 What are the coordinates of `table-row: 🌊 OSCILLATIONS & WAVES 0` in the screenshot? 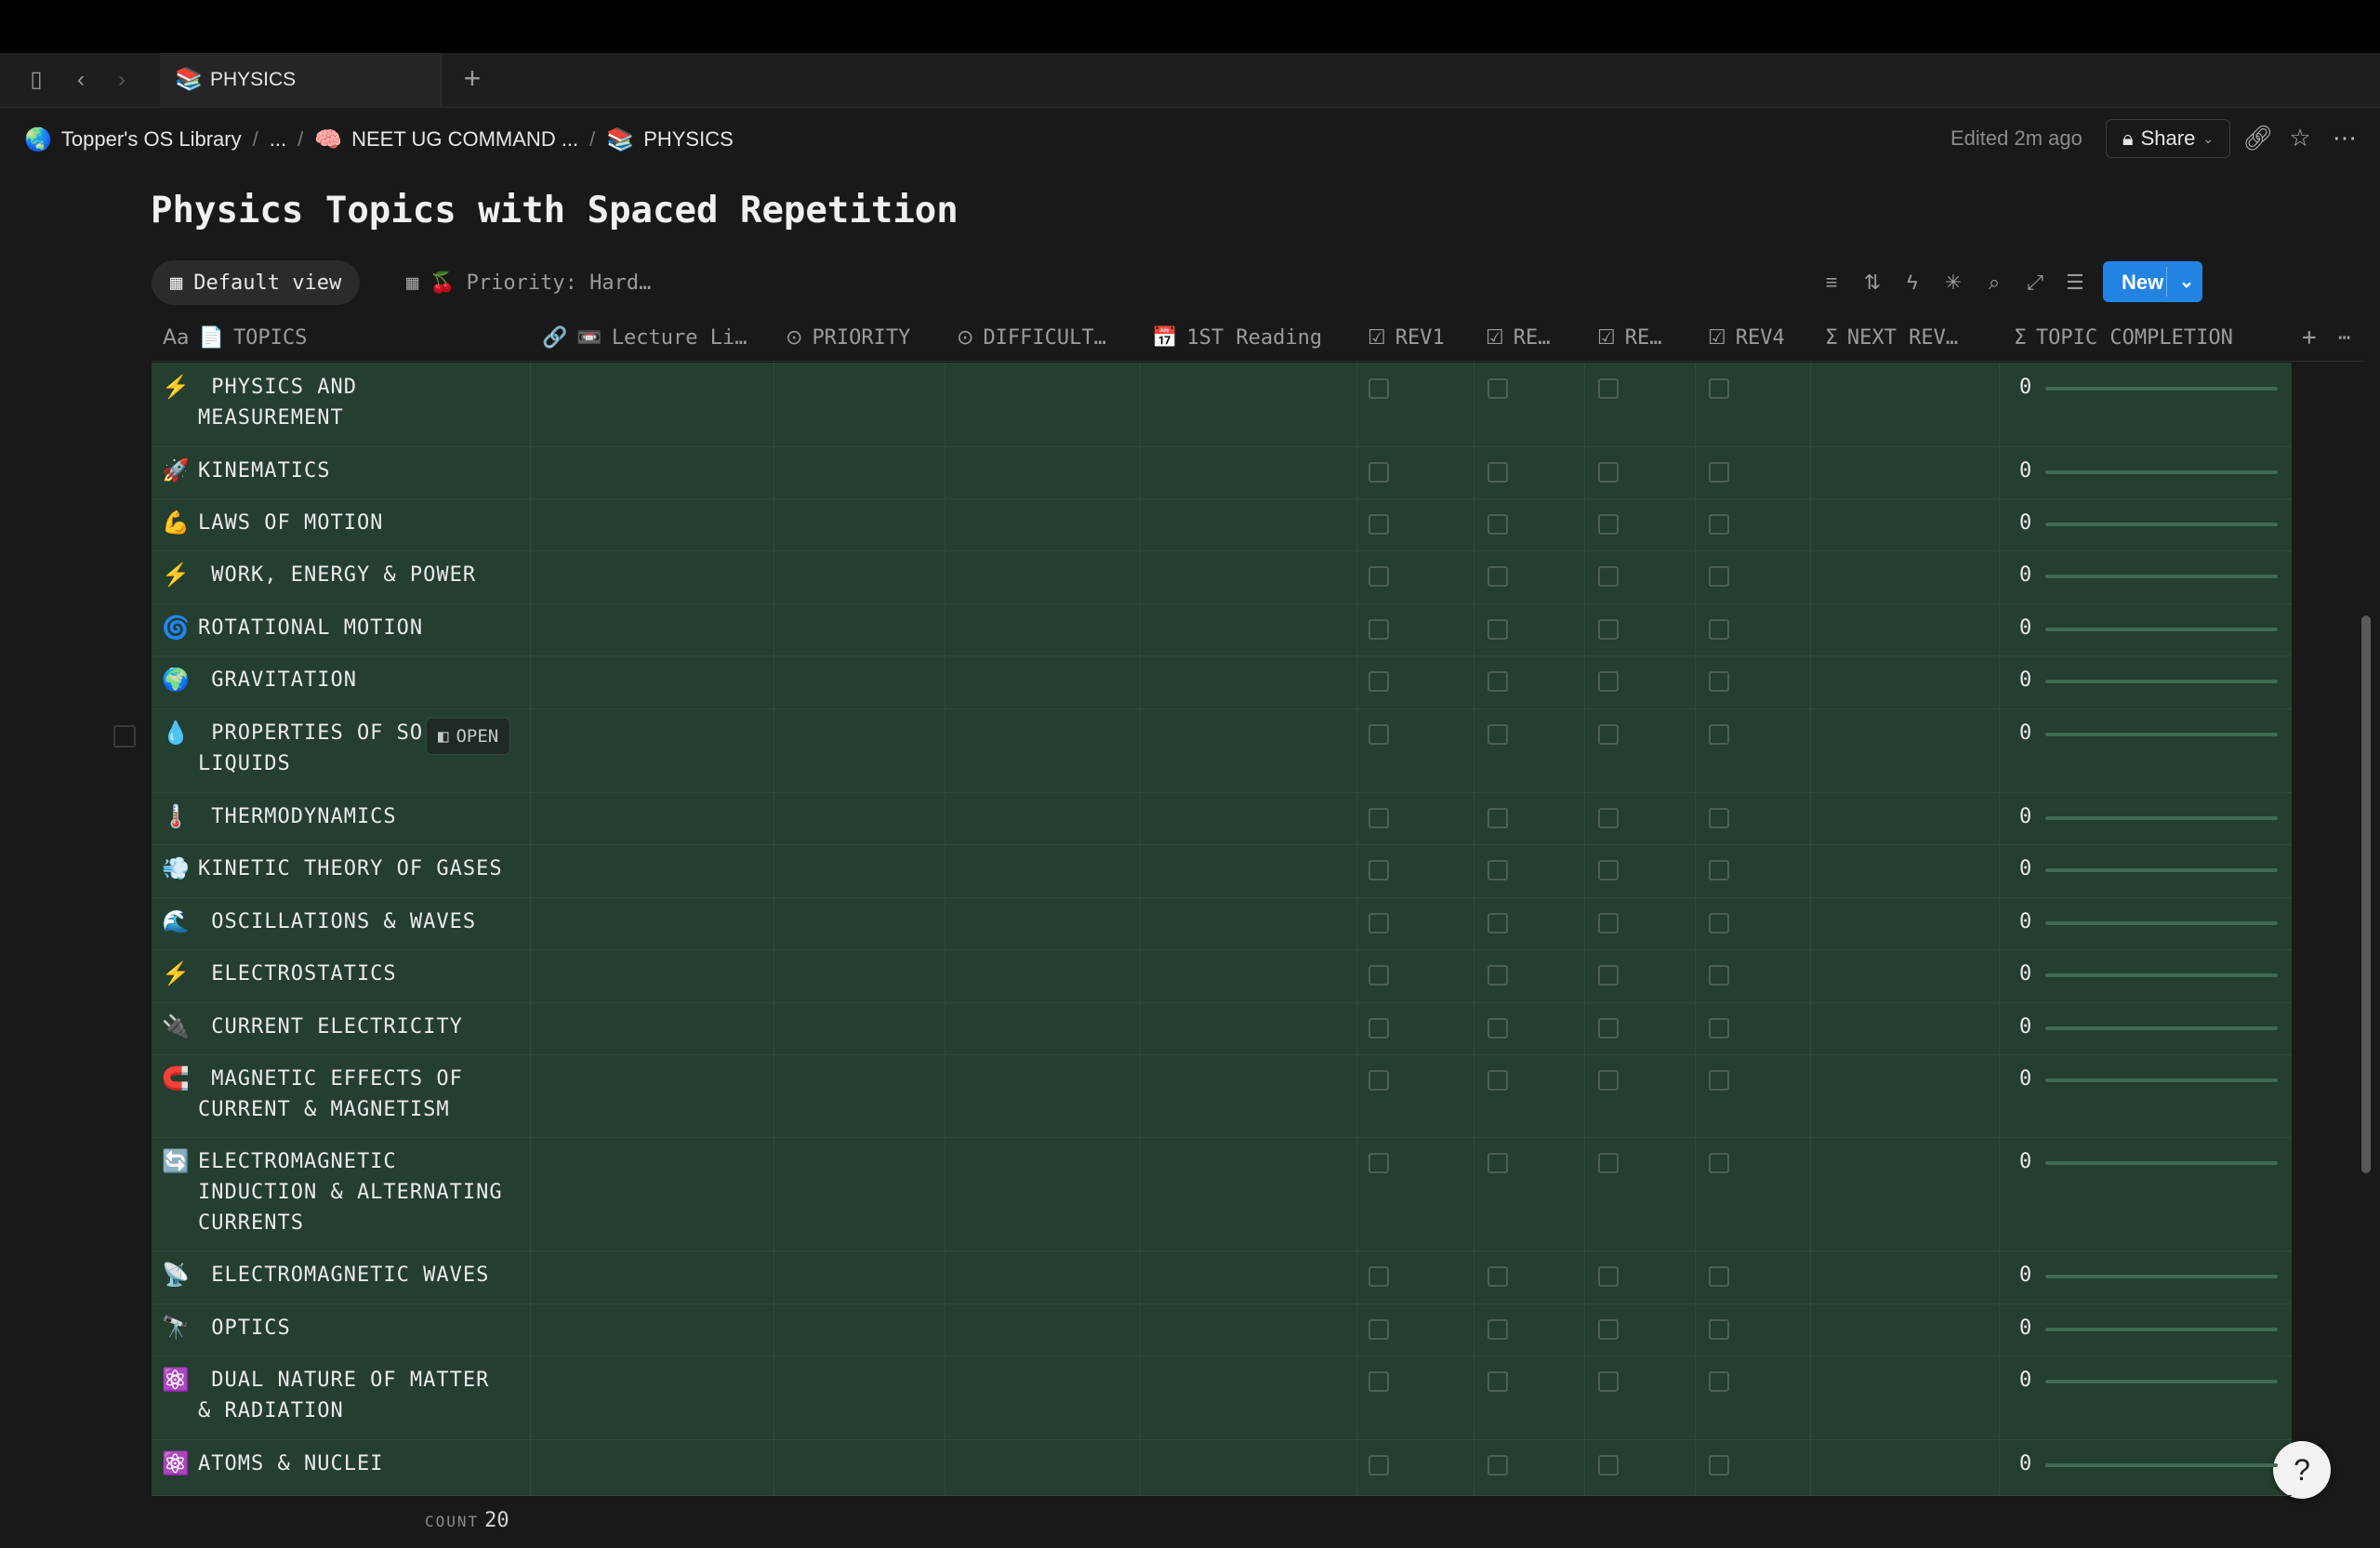 It's located at (1222, 923).